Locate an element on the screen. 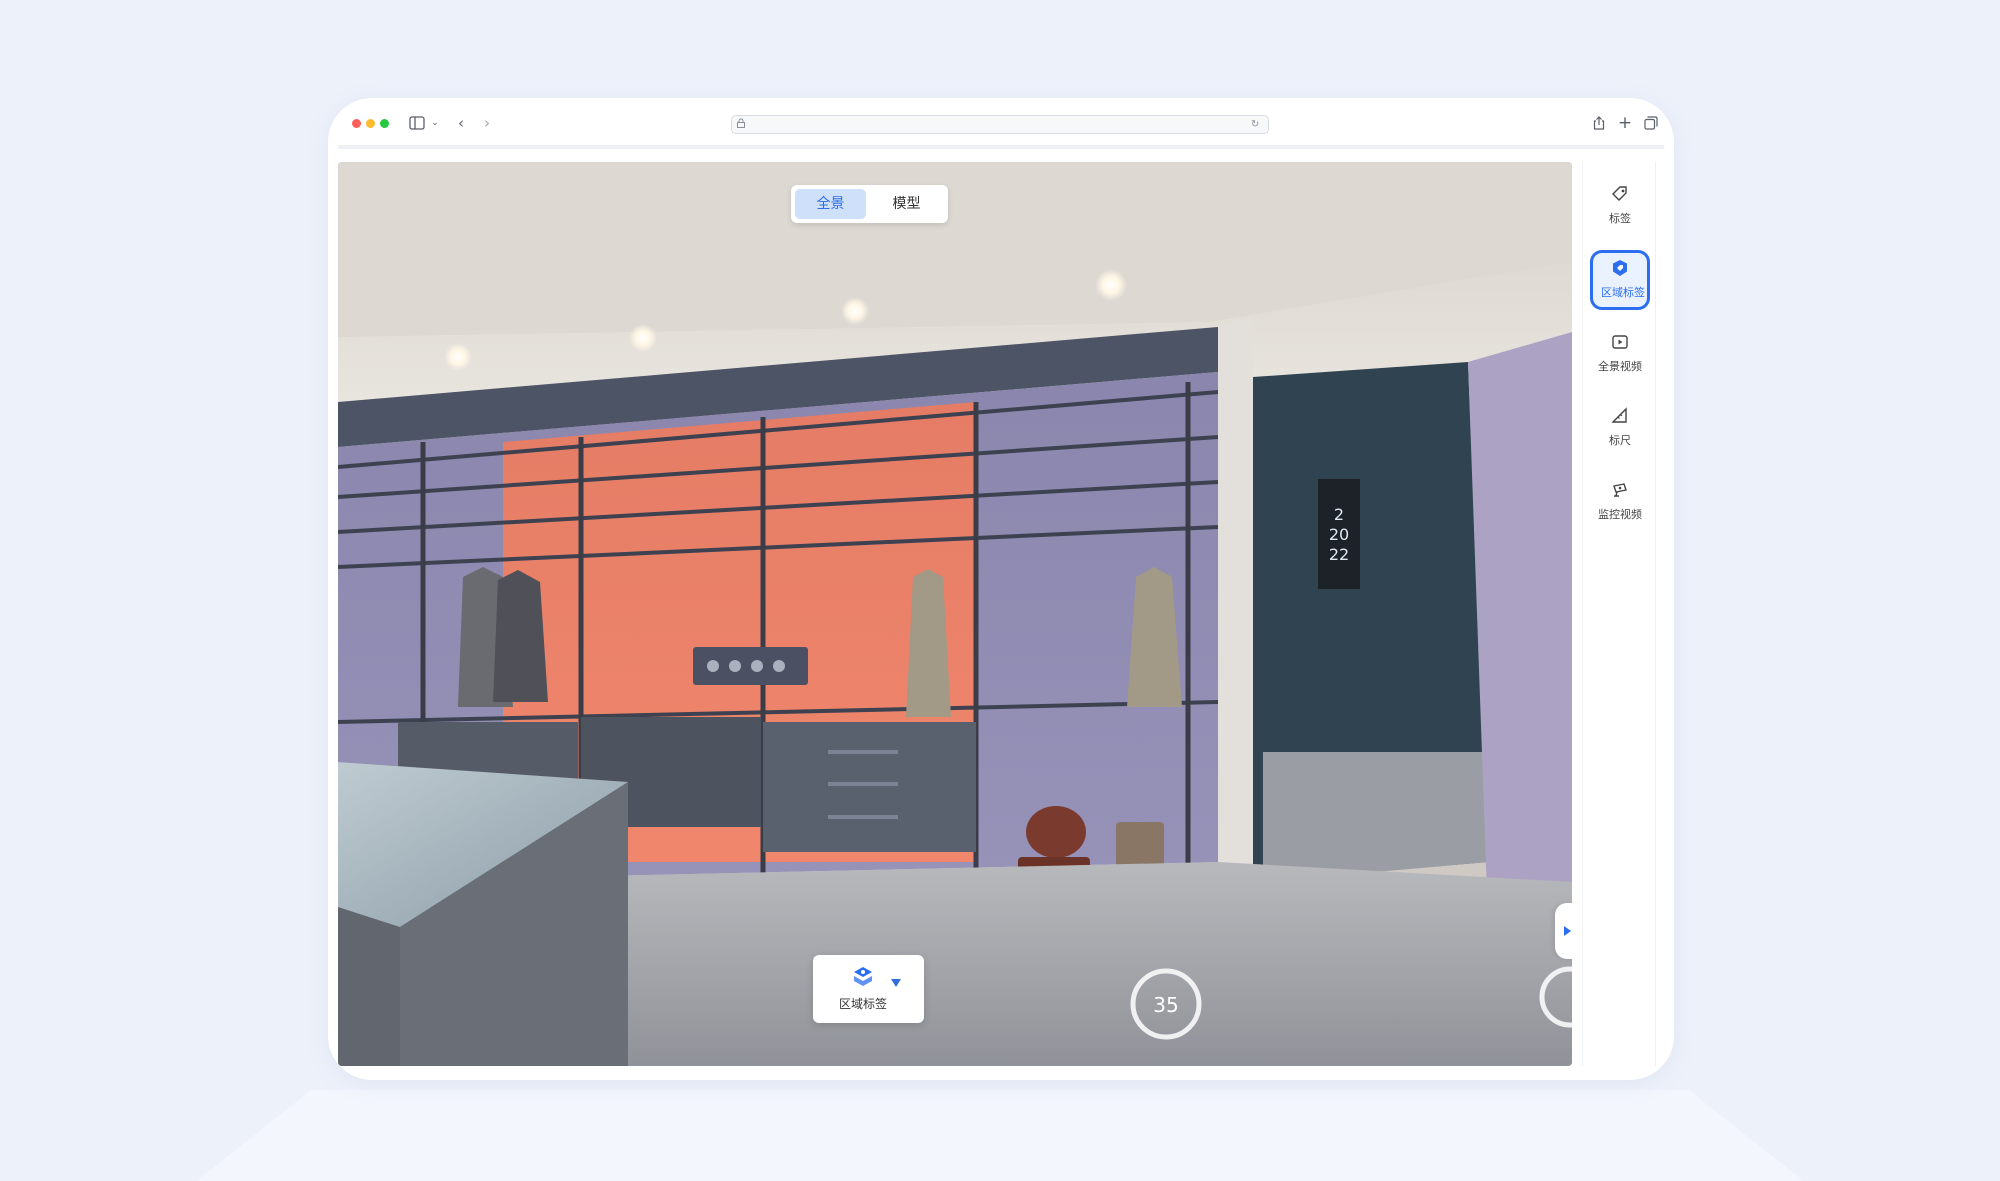 This screenshot has height=1181, width=2000. reload-icon: ↻ is located at coordinates (1258, 125).